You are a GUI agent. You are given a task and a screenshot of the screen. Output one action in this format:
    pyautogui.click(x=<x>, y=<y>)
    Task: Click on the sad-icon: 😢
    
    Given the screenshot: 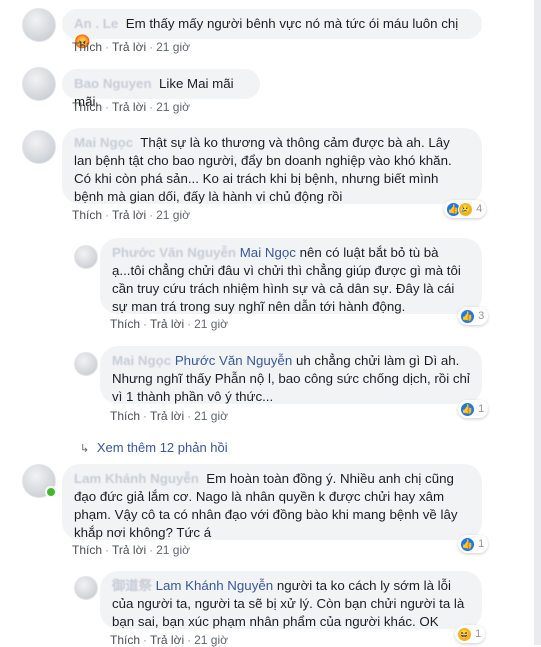 What is the action you would take?
    pyautogui.click(x=465, y=209)
    